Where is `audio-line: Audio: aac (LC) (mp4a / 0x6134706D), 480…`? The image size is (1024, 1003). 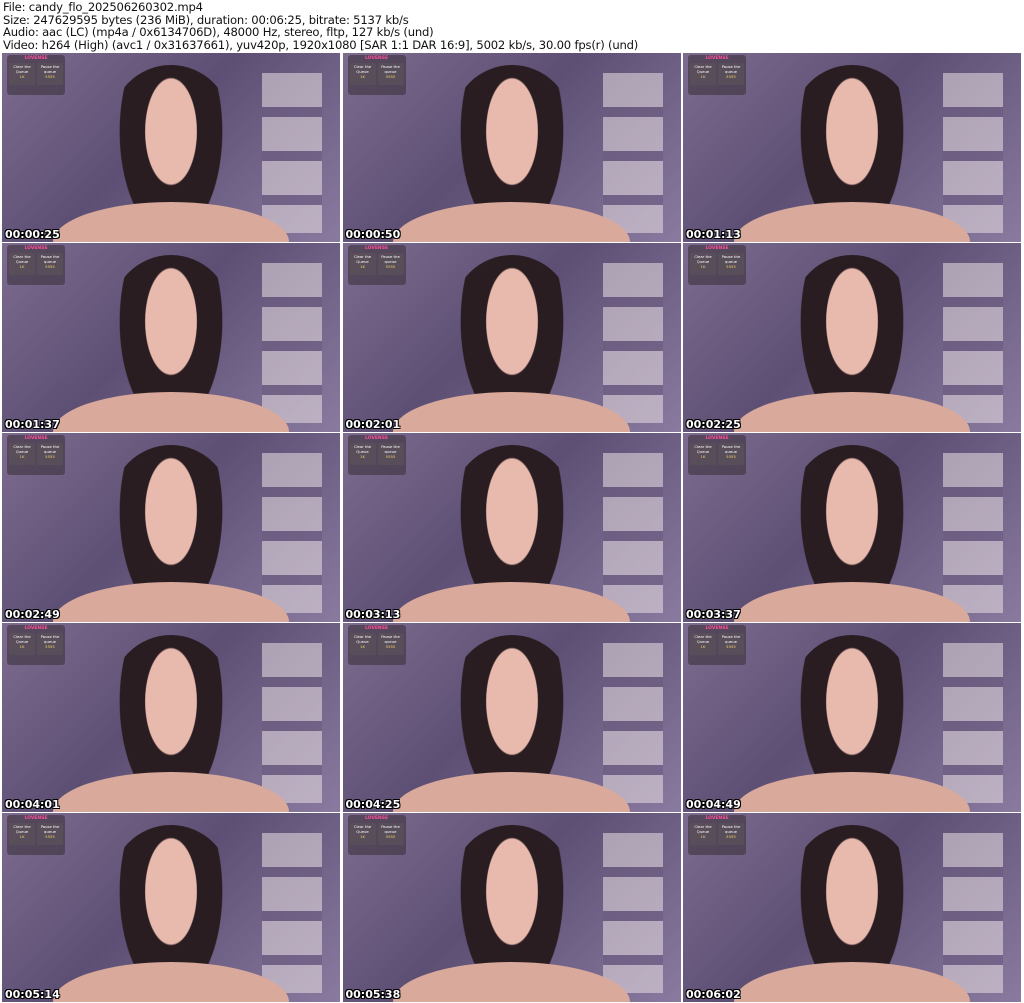 audio-line: Audio: aac (LC) (mp4a / 0x6134706D), 480… is located at coordinates (218, 32).